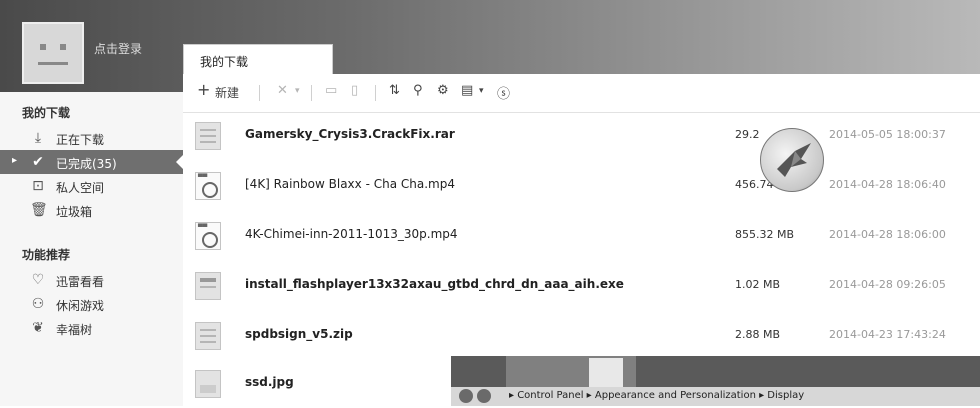  What do you see at coordinates (86, 164) in the screenshot?
I see `sidebar-item-label: 已完成(35)` at bounding box center [86, 164].